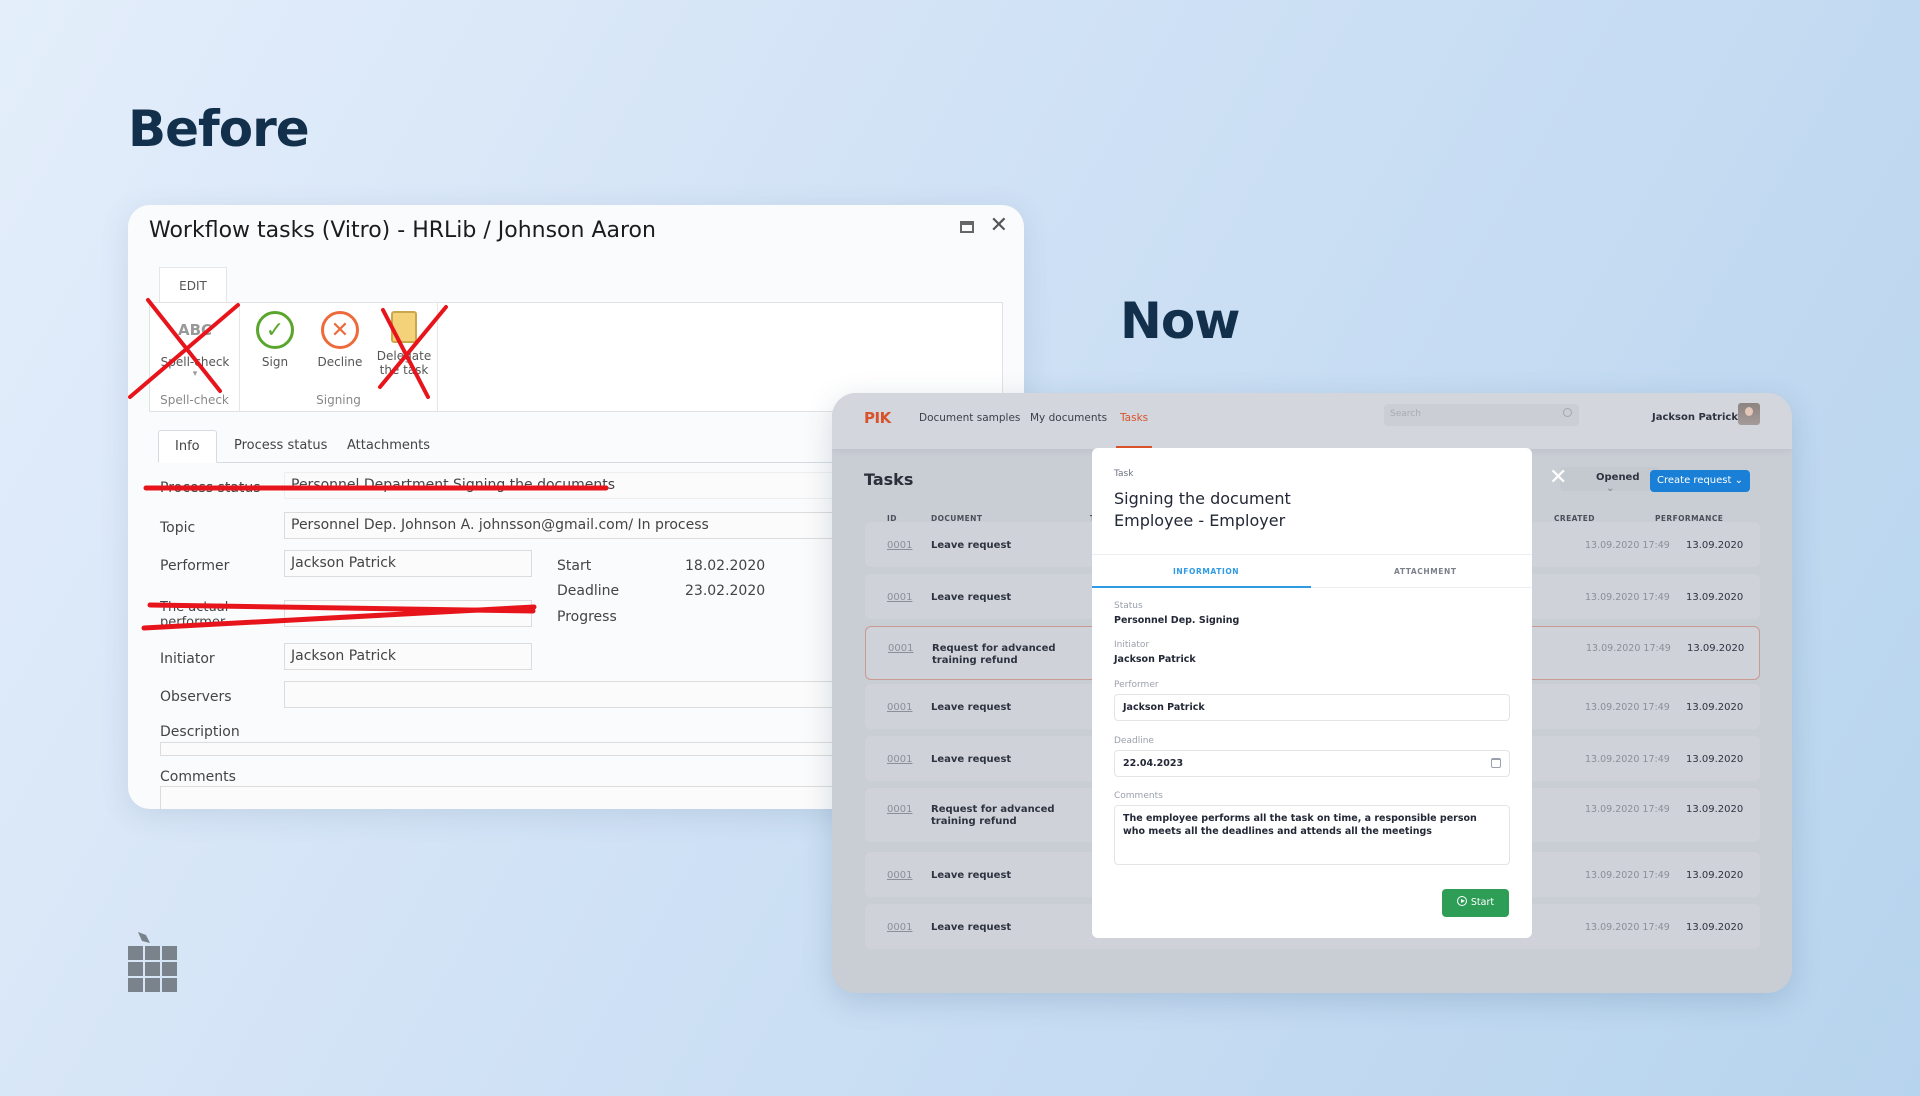 The width and height of the screenshot is (1920, 1096). What do you see at coordinates (187, 446) in the screenshot?
I see `tab-info: Info` at bounding box center [187, 446].